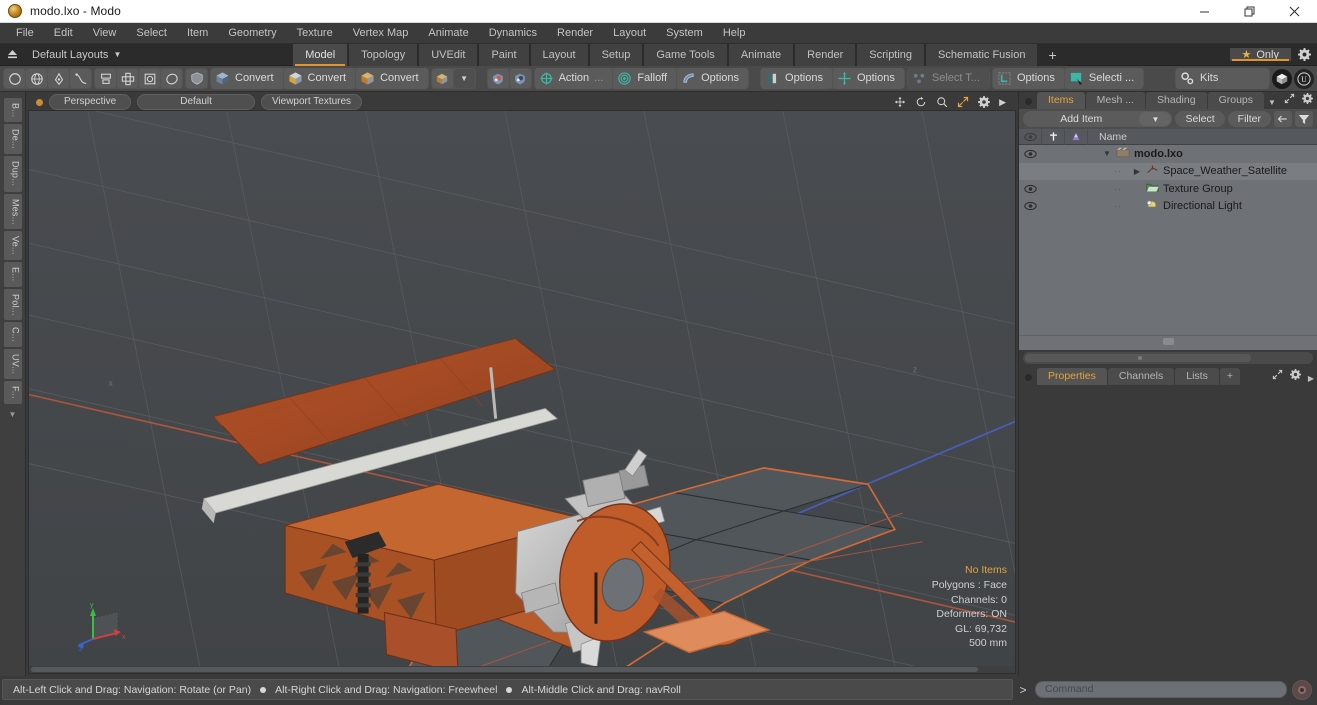 Image resolution: width=1317 pixels, height=705 pixels. I want to click on add-tab-button: +, so click(1052, 54).